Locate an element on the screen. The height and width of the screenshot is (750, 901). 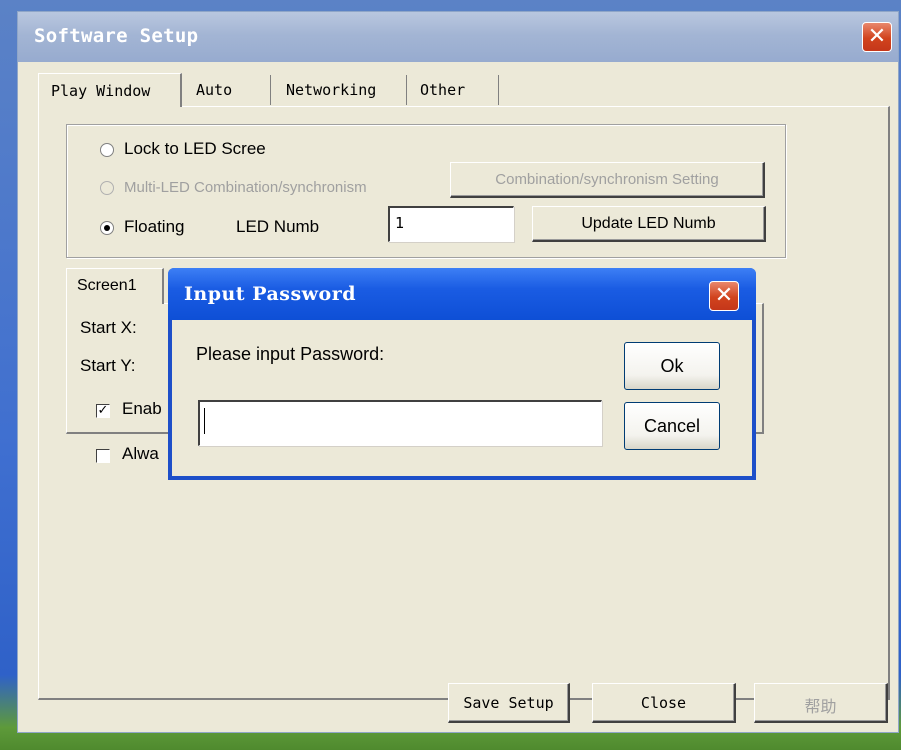
tab-label: Auto is located at coordinates (214, 90).